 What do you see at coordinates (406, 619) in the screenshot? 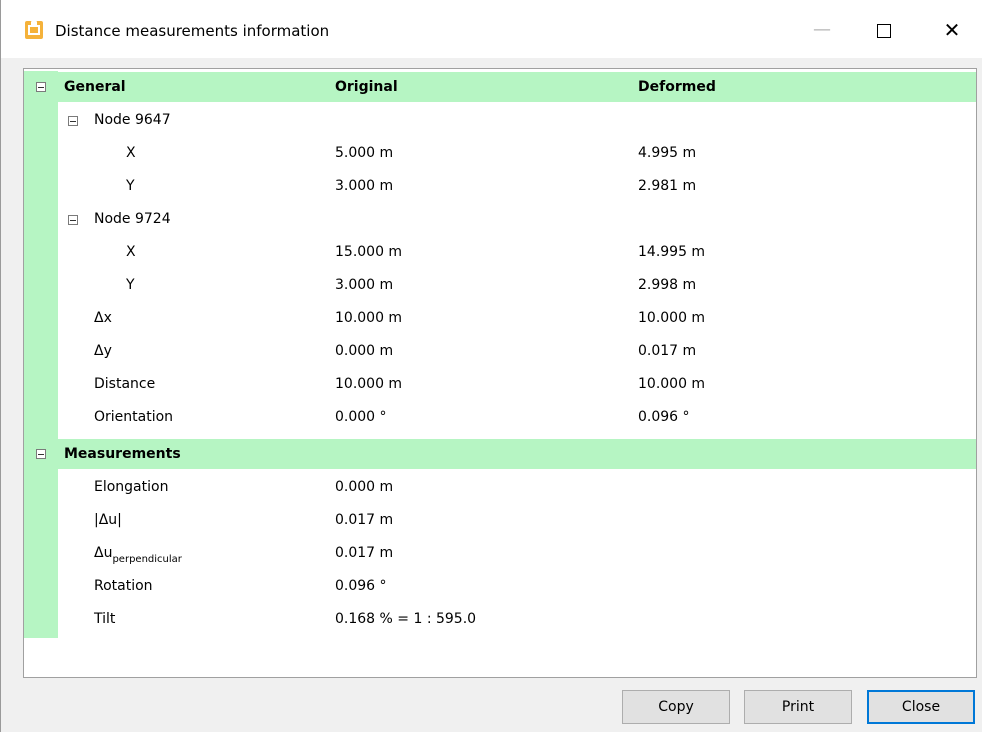
I see `measurement-value: 0.168 % = 1 : 595.0` at bounding box center [406, 619].